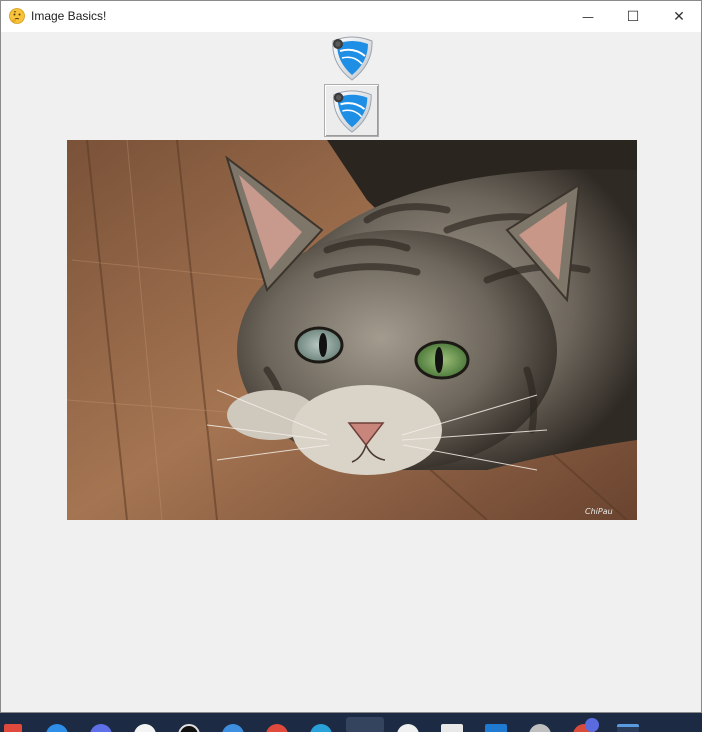  I want to click on maximize-icon: ☐, so click(633, 16).